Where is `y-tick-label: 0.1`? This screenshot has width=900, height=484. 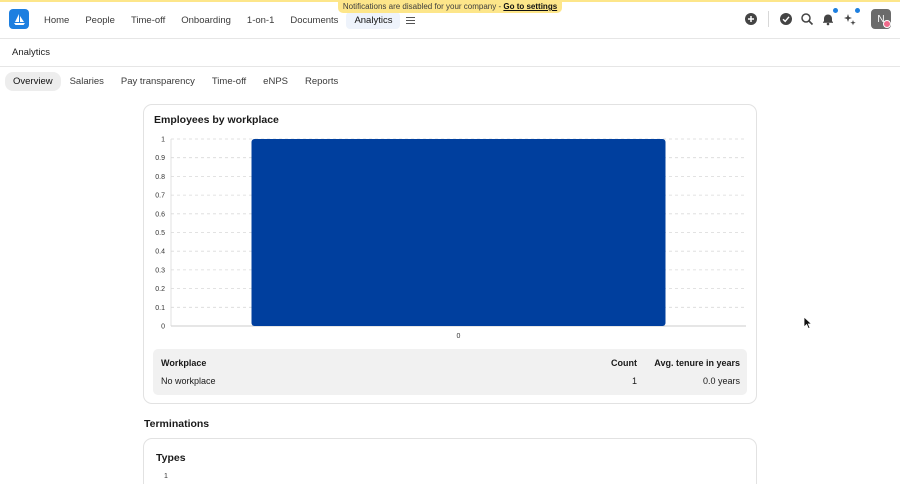
y-tick-label: 0.1 is located at coordinates (160, 308).